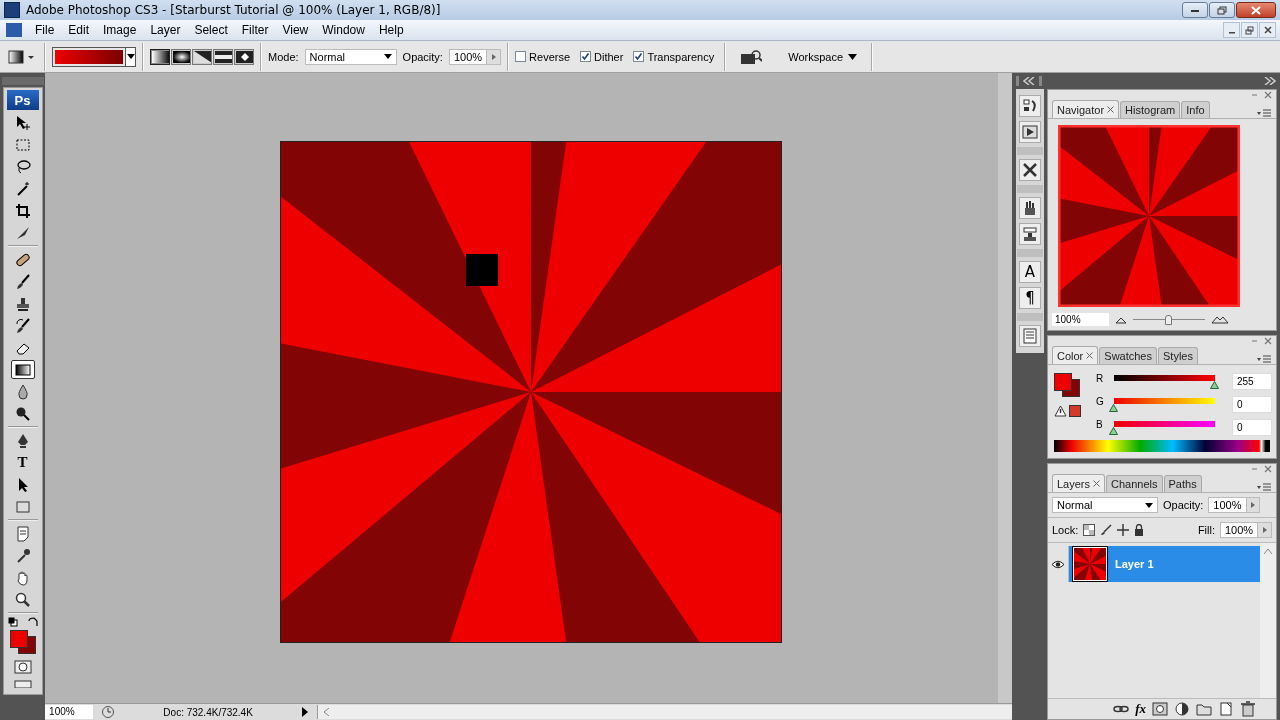  Describe the element at coordinates (295, 30) in the screenshot. I see `menu-item: View` at that location.